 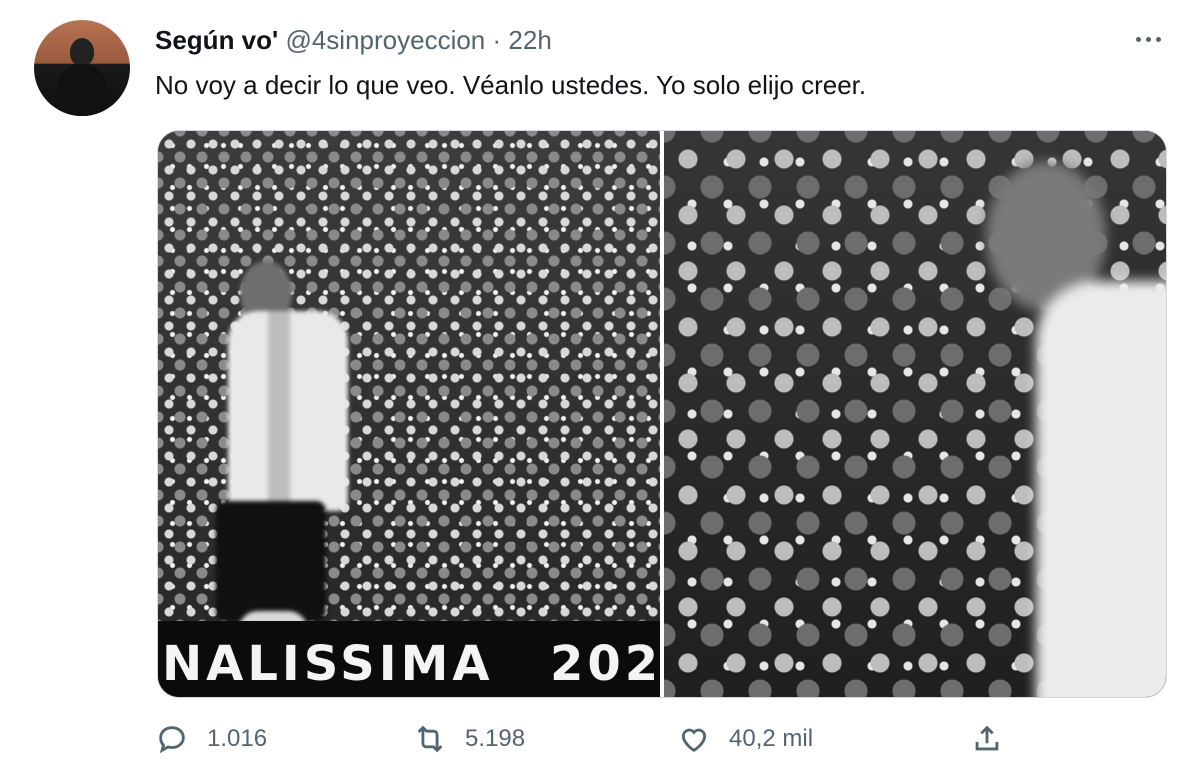 What do you see at coordinates (172, 740) in the screenshot?
I see `reply-icon` at bounding box center [172, 740].